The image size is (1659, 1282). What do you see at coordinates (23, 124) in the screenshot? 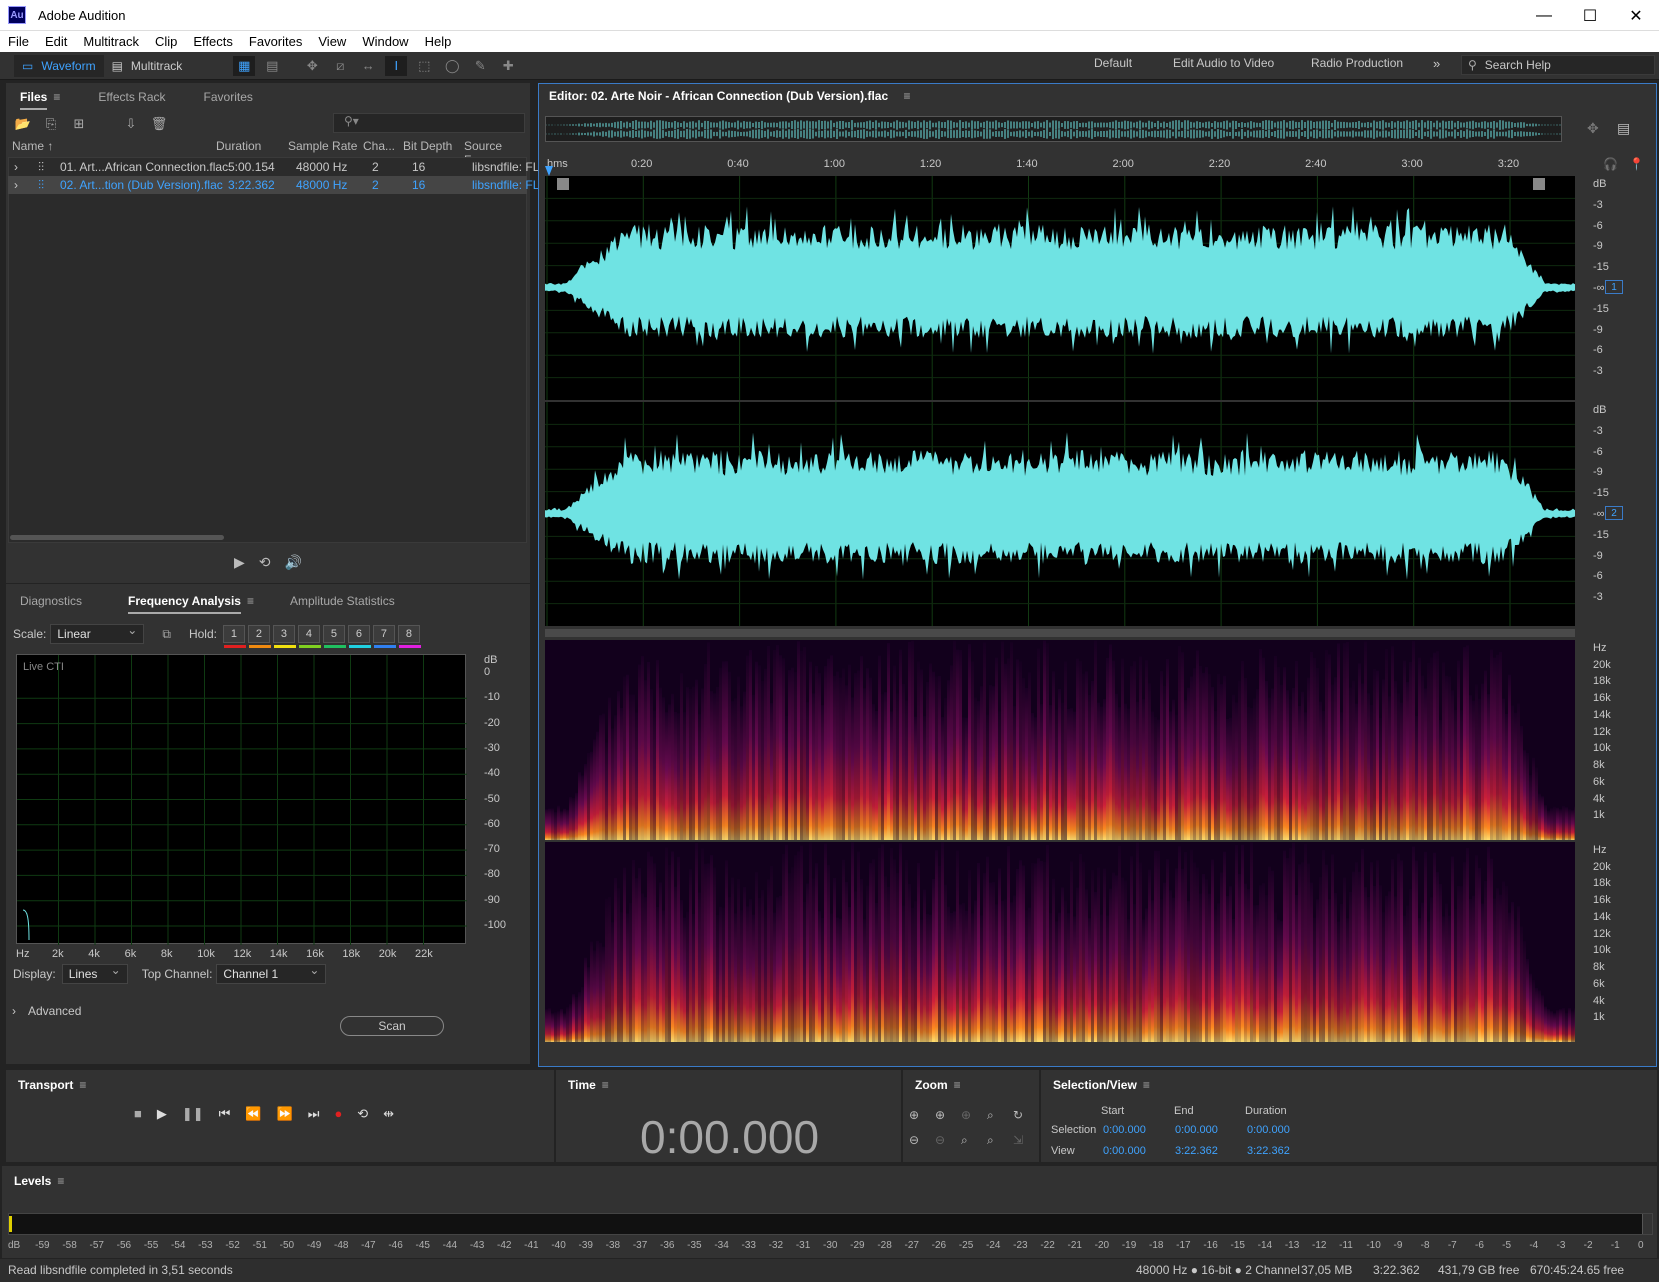
I see `open-file-icon: 📂` at bounding box center [23, 124].